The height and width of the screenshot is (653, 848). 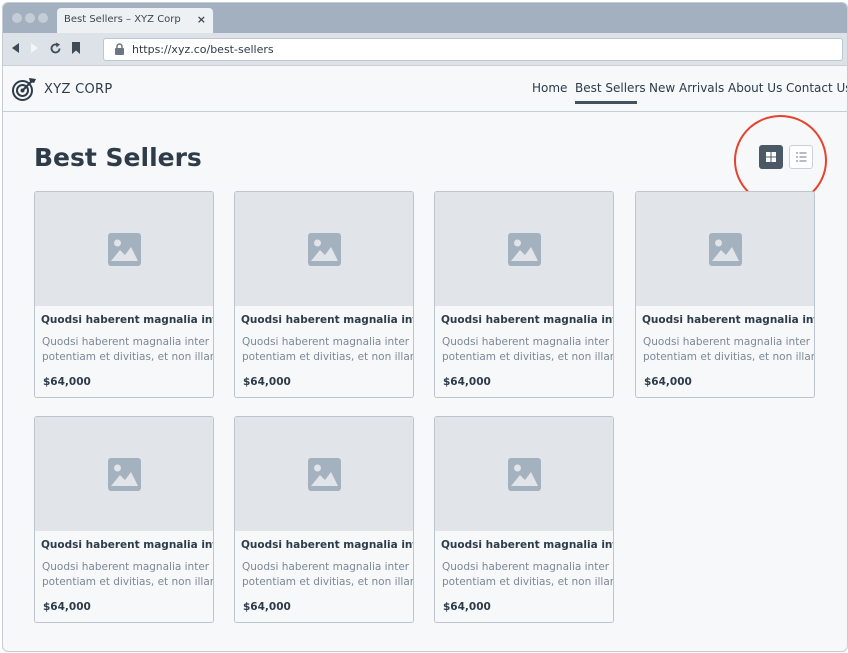 What do you see at coordinates (35, 48) in the screenshot?
I see `forward-icon` at bounding box center [35, 48].